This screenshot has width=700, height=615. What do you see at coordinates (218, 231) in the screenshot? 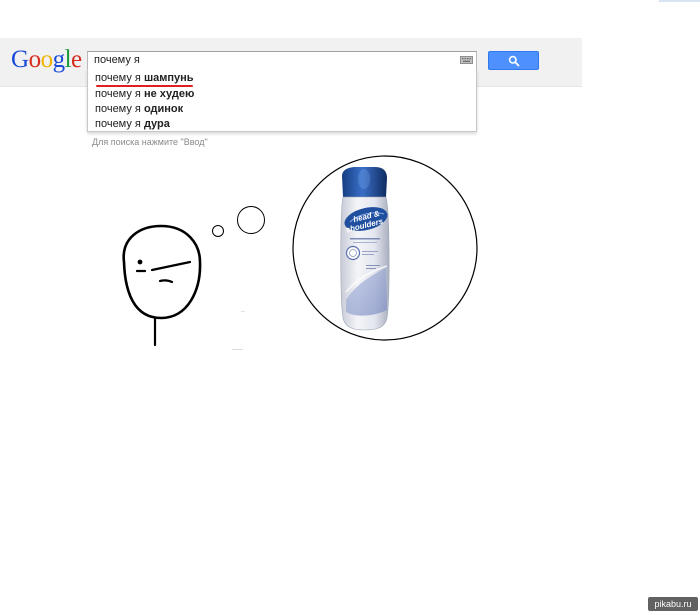
I see `thought-bubble-small` at bounding box center [218, 231].